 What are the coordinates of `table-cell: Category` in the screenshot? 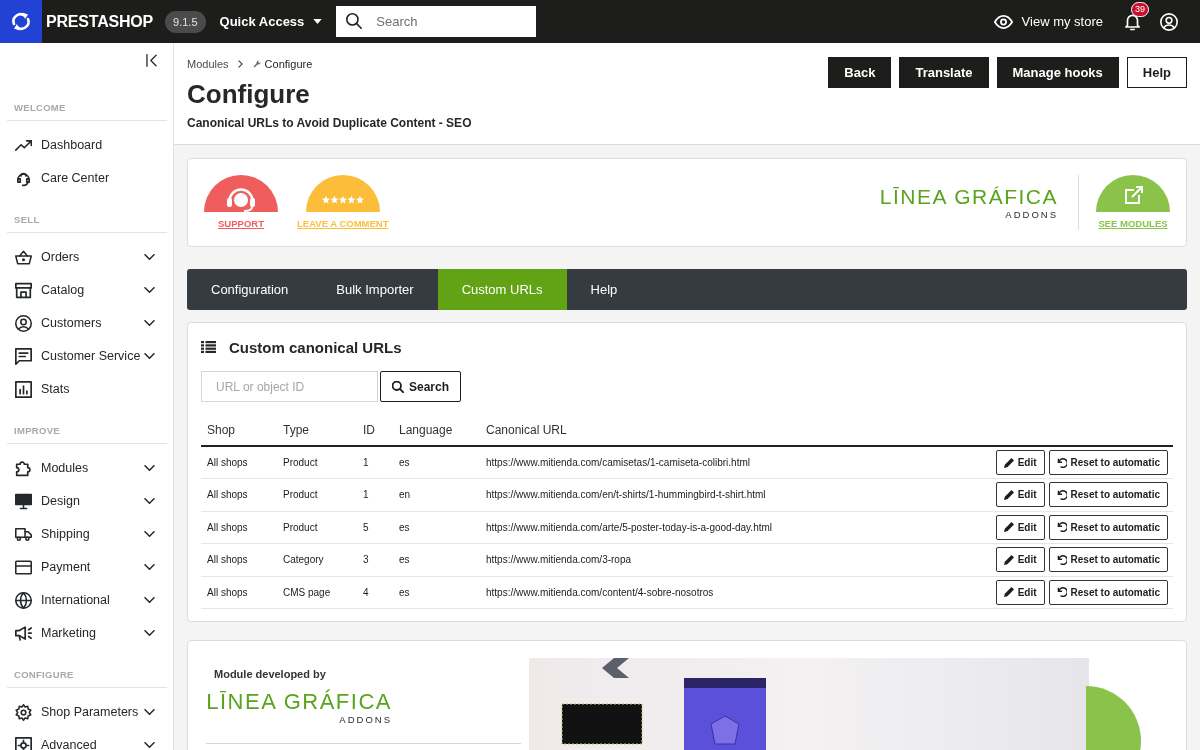 It's located at (317, 559).